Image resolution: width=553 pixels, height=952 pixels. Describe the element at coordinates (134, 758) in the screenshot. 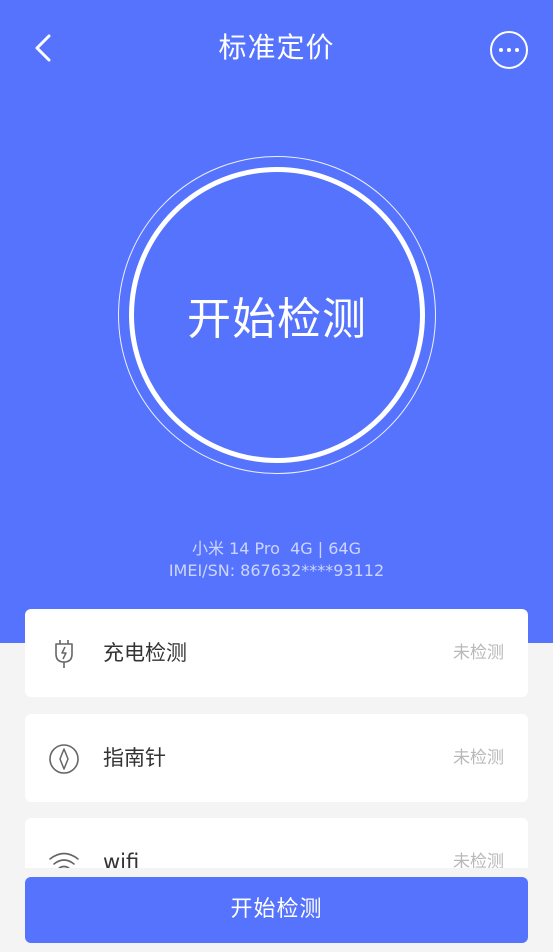

I see `check-item-label: 指南针` at that location.